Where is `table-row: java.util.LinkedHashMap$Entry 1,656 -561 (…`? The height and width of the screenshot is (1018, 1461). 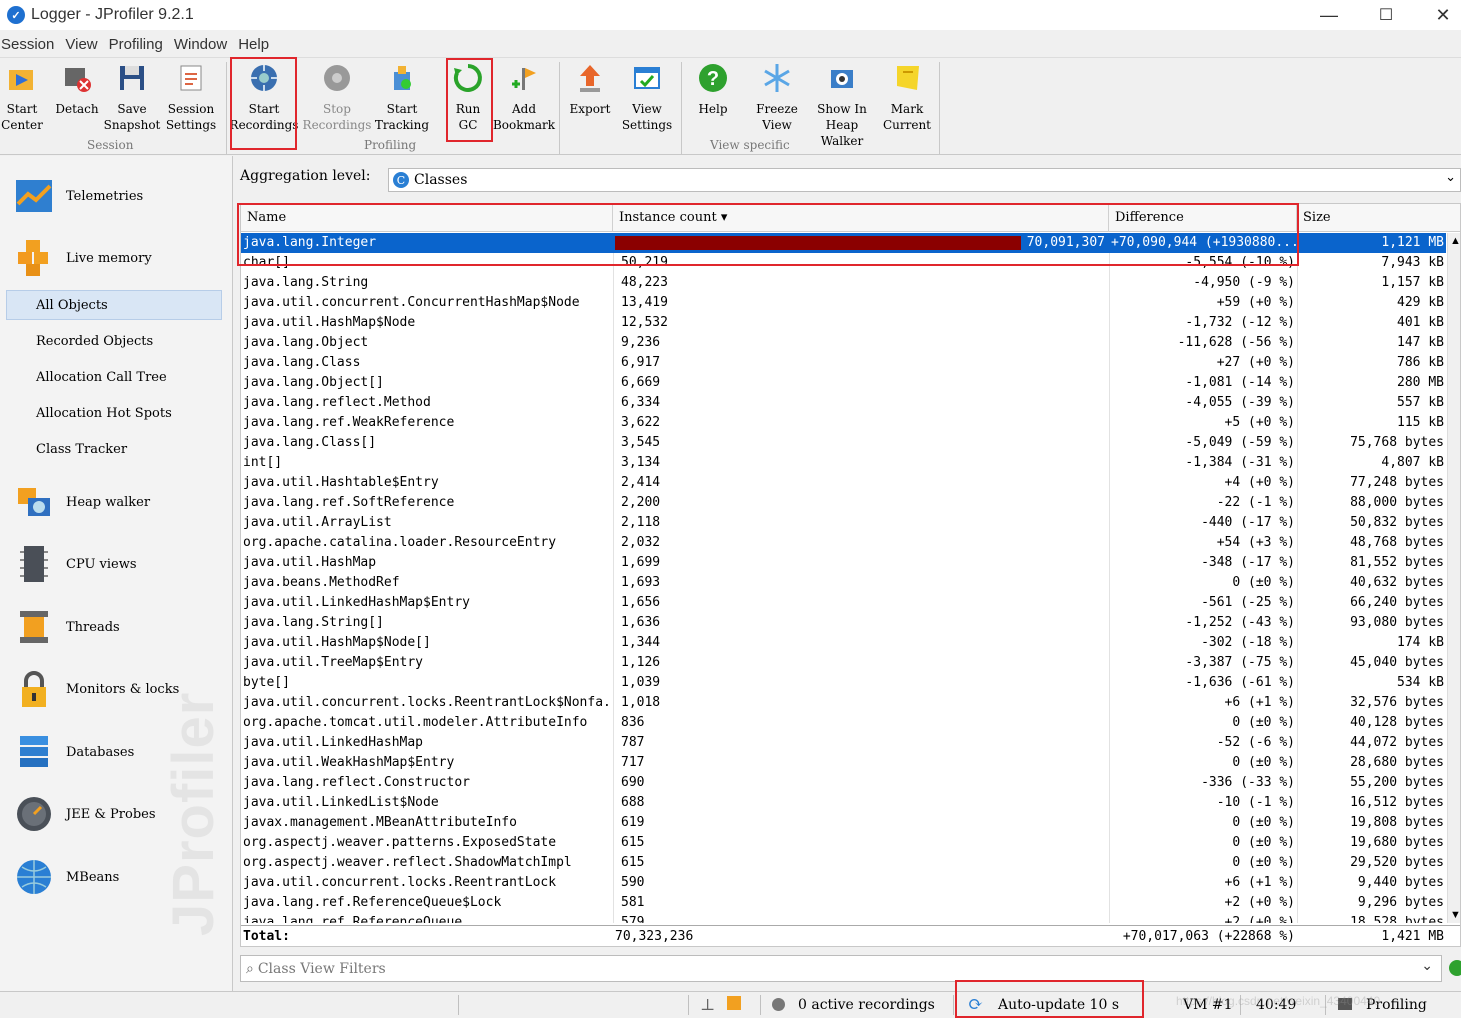
table-row: java.util.LinkedHashMap$Entry 1,656 -561 (… is located at coordinates (843, 603).